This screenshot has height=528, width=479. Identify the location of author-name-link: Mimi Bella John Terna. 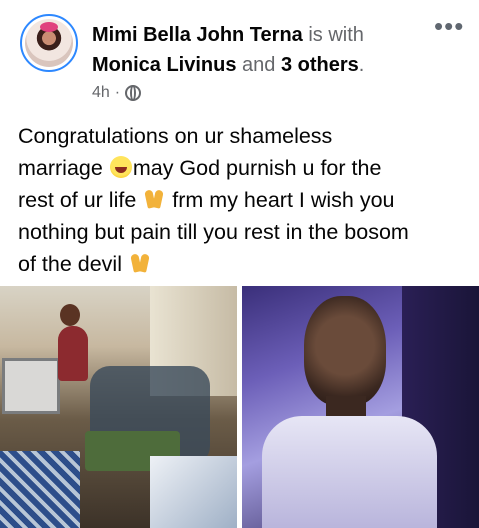
(197, 35).